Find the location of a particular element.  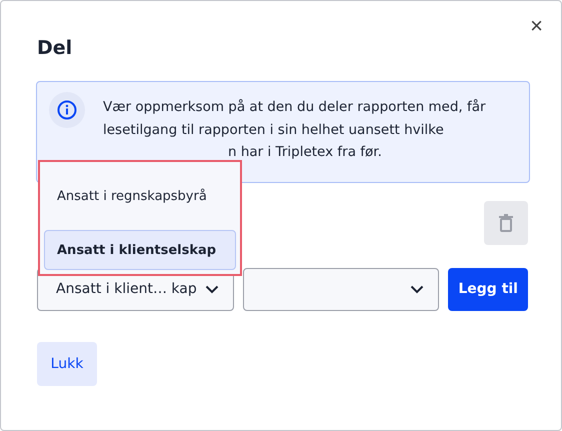

dialog-title: Del is located at coordinates (54, 48).